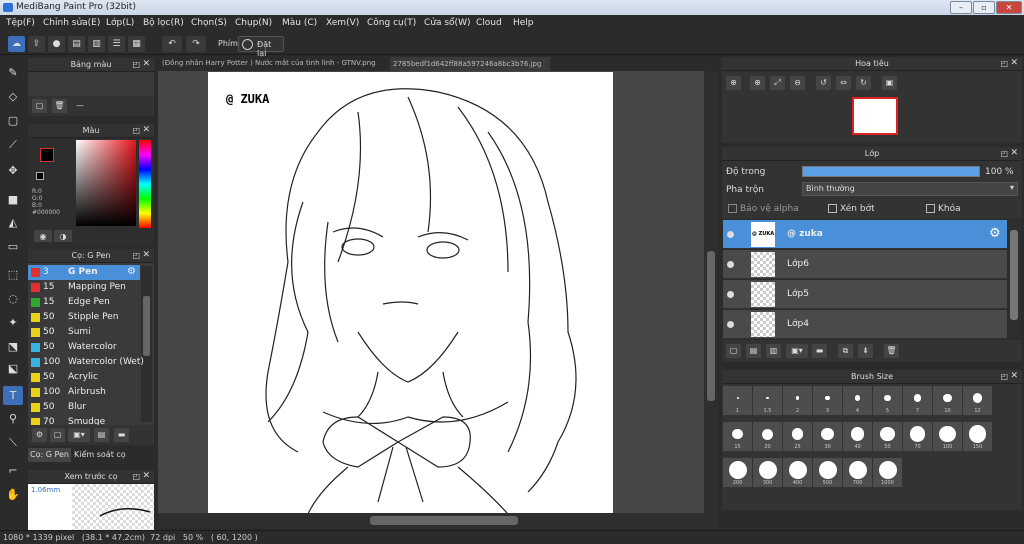 This screenshot has height=544, width=1024. I want to click on brush-size-preset: 300, so click(767, 472).